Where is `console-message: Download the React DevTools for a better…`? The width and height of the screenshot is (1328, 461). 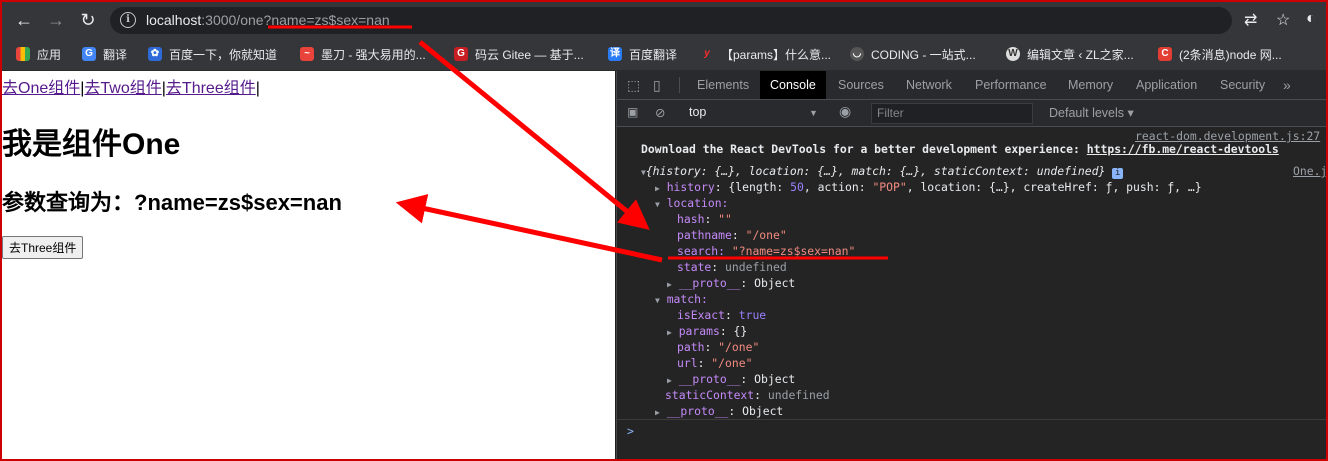
console-message: Download the React DevTools for a better… is located at coordinates (960, 149).